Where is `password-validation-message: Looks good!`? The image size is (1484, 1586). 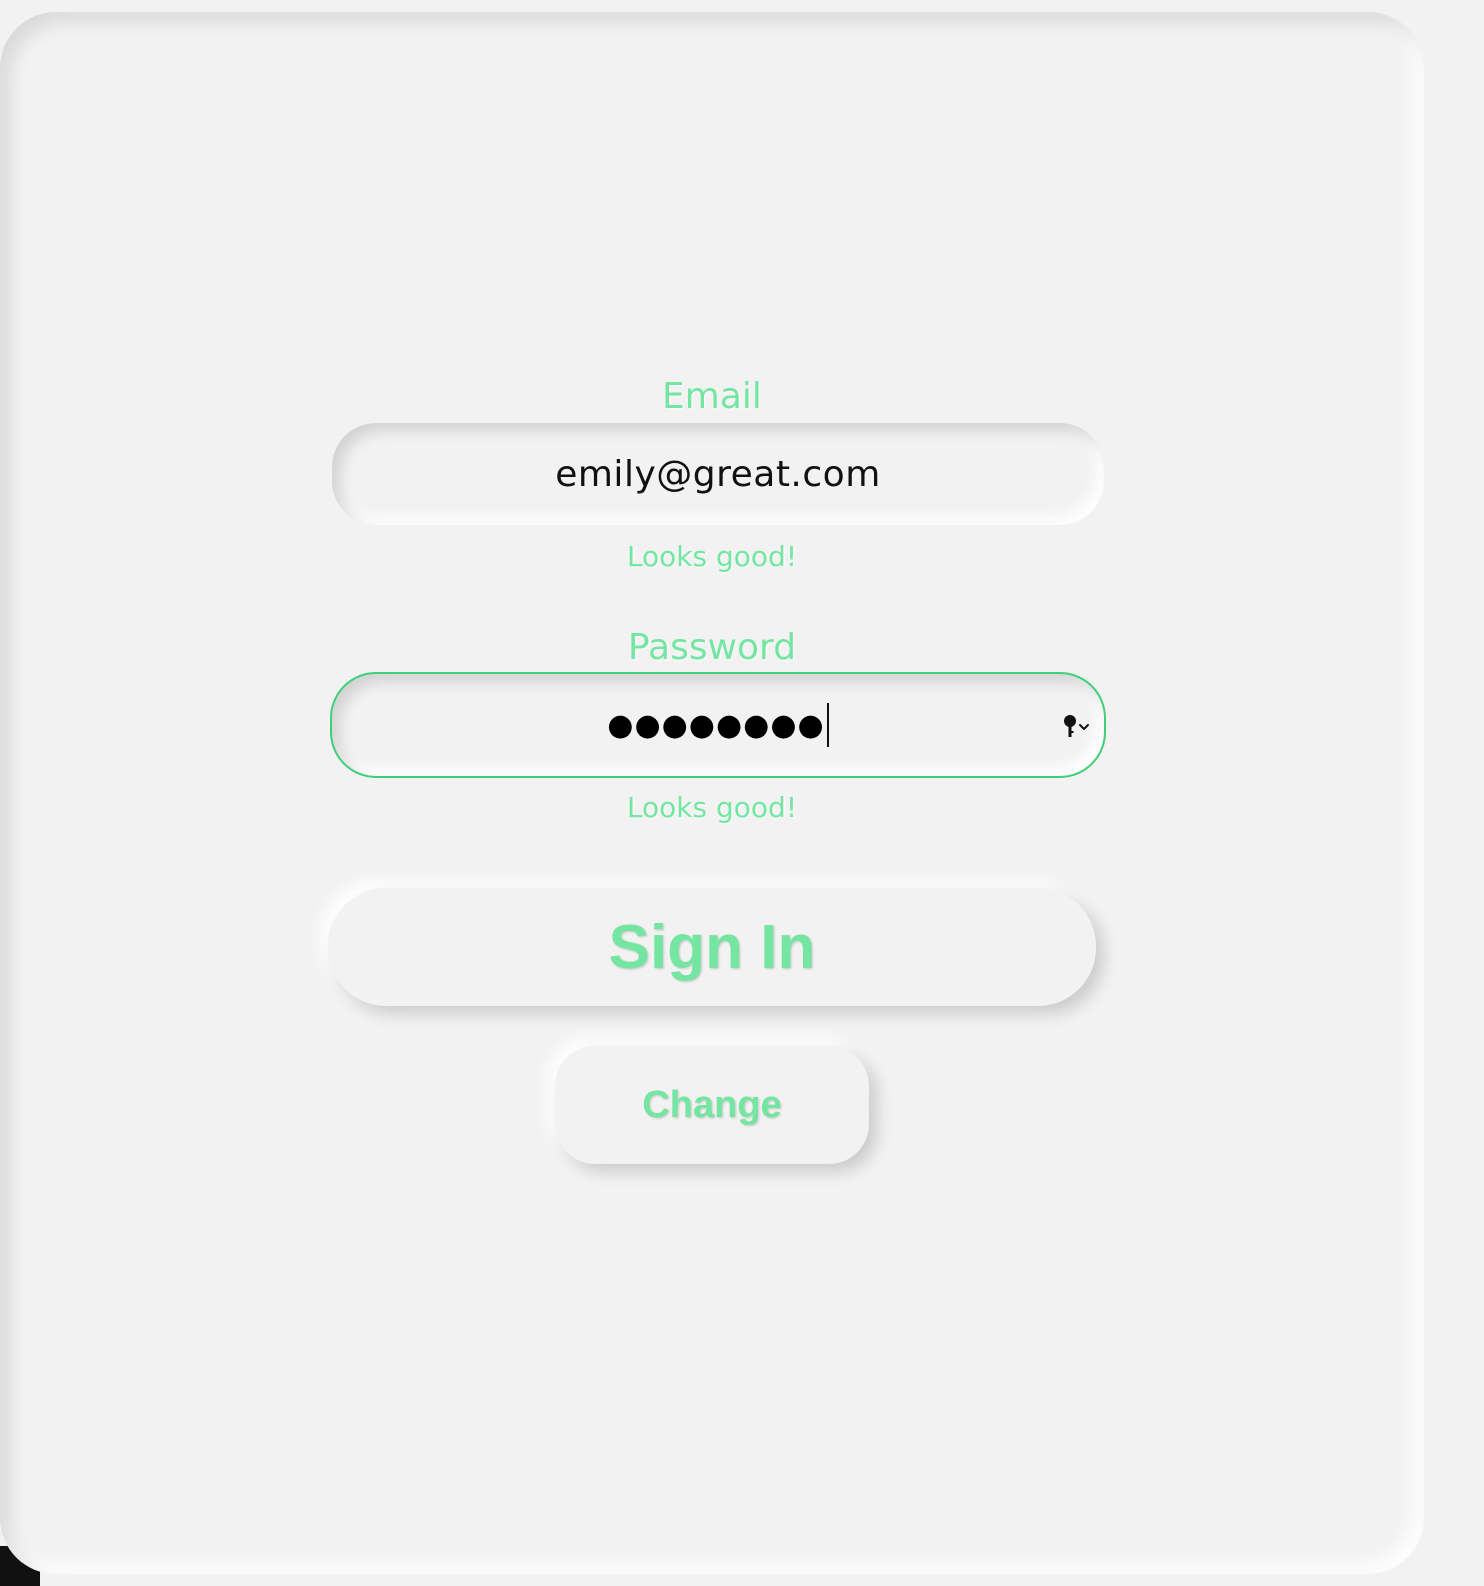
password-validation-message: Looks good! is located at coordinates (712, 807).